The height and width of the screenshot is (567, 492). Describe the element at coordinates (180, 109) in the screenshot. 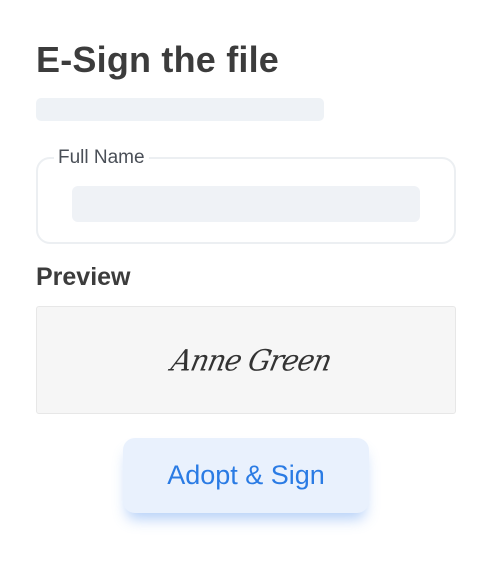

I see `subtitle-placeholder` at that location.